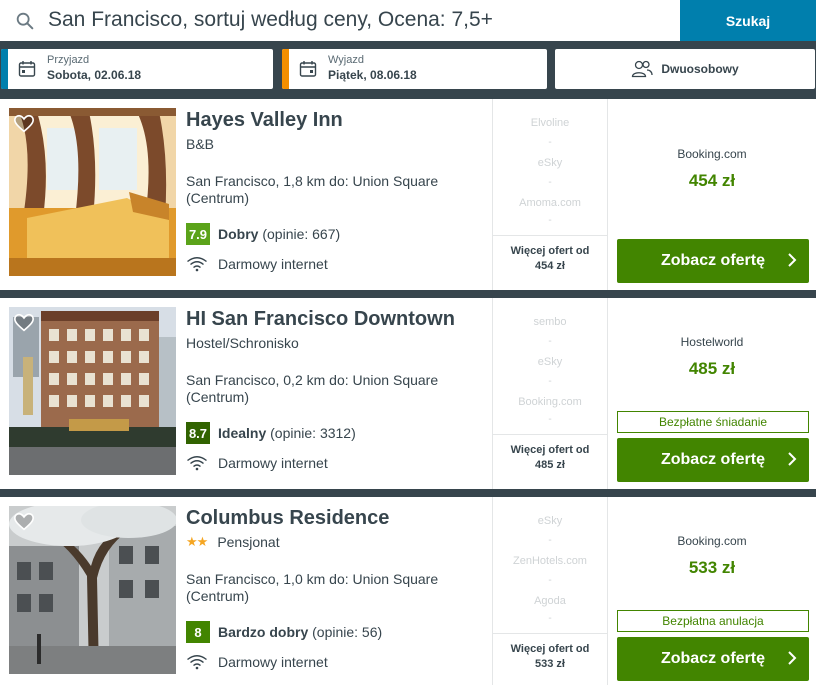  Describe the element at coordinates (313, 433) in the screenshot. I see `review-count: (opinie: 3312)` at that location.